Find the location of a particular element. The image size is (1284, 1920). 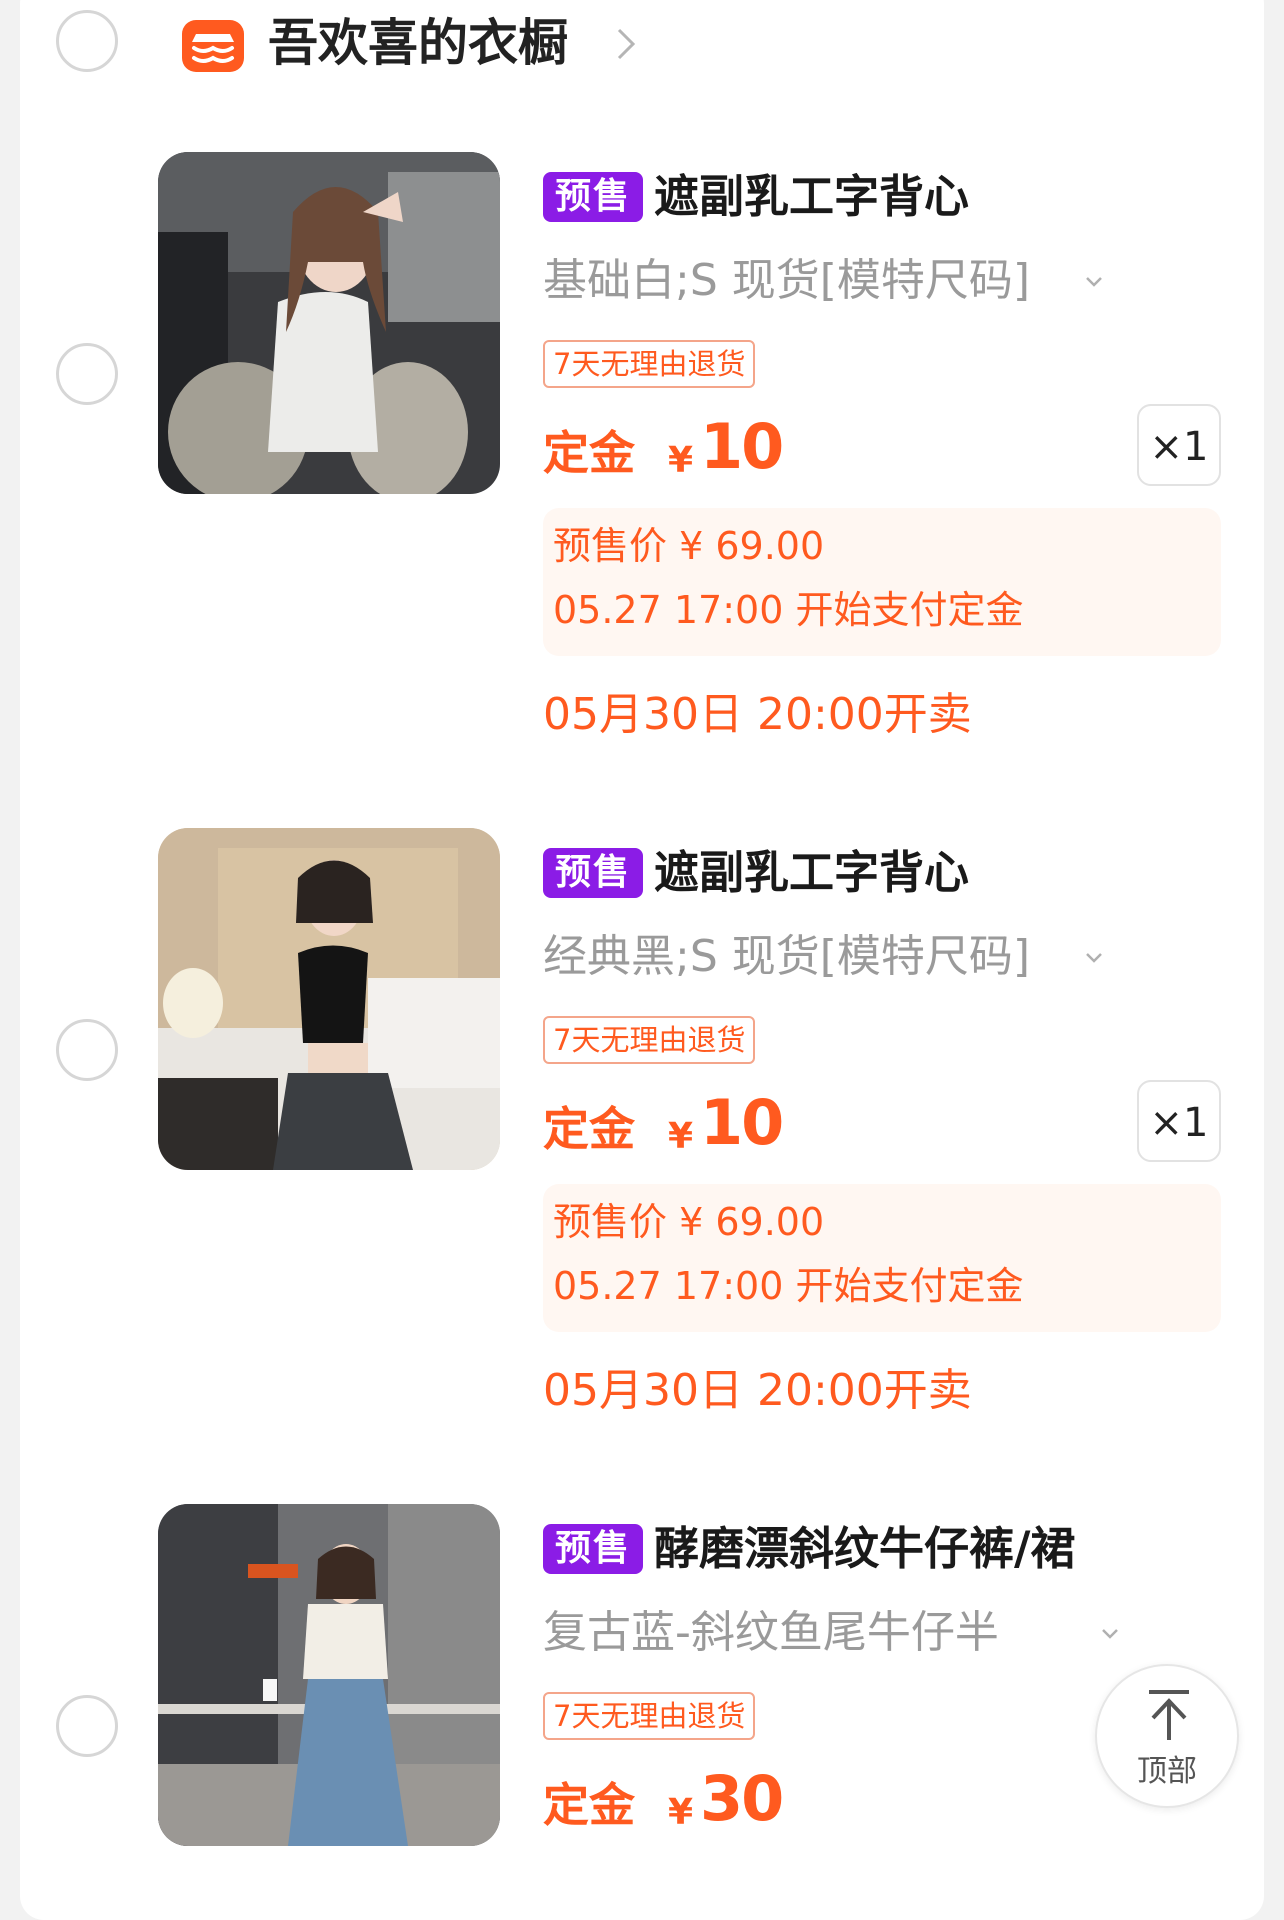

sku-selector: 经典黑;S 现货[模特尺码] is located at coordinates (786, 957).